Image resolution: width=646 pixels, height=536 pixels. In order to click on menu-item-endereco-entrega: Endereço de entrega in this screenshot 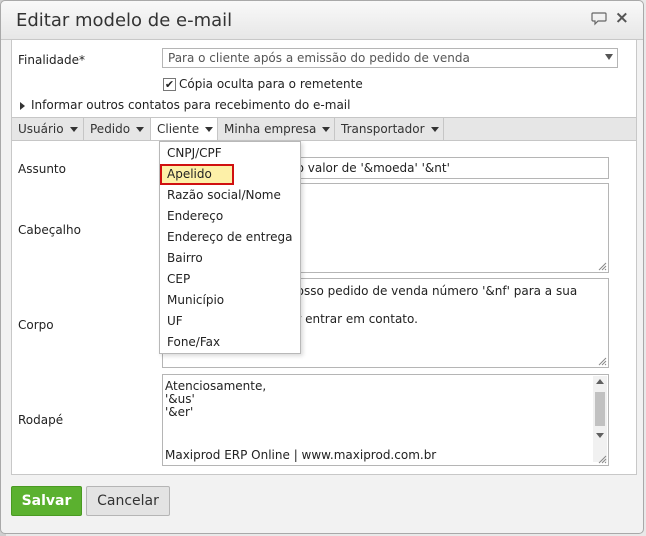, I will do `click(230, 237)`.